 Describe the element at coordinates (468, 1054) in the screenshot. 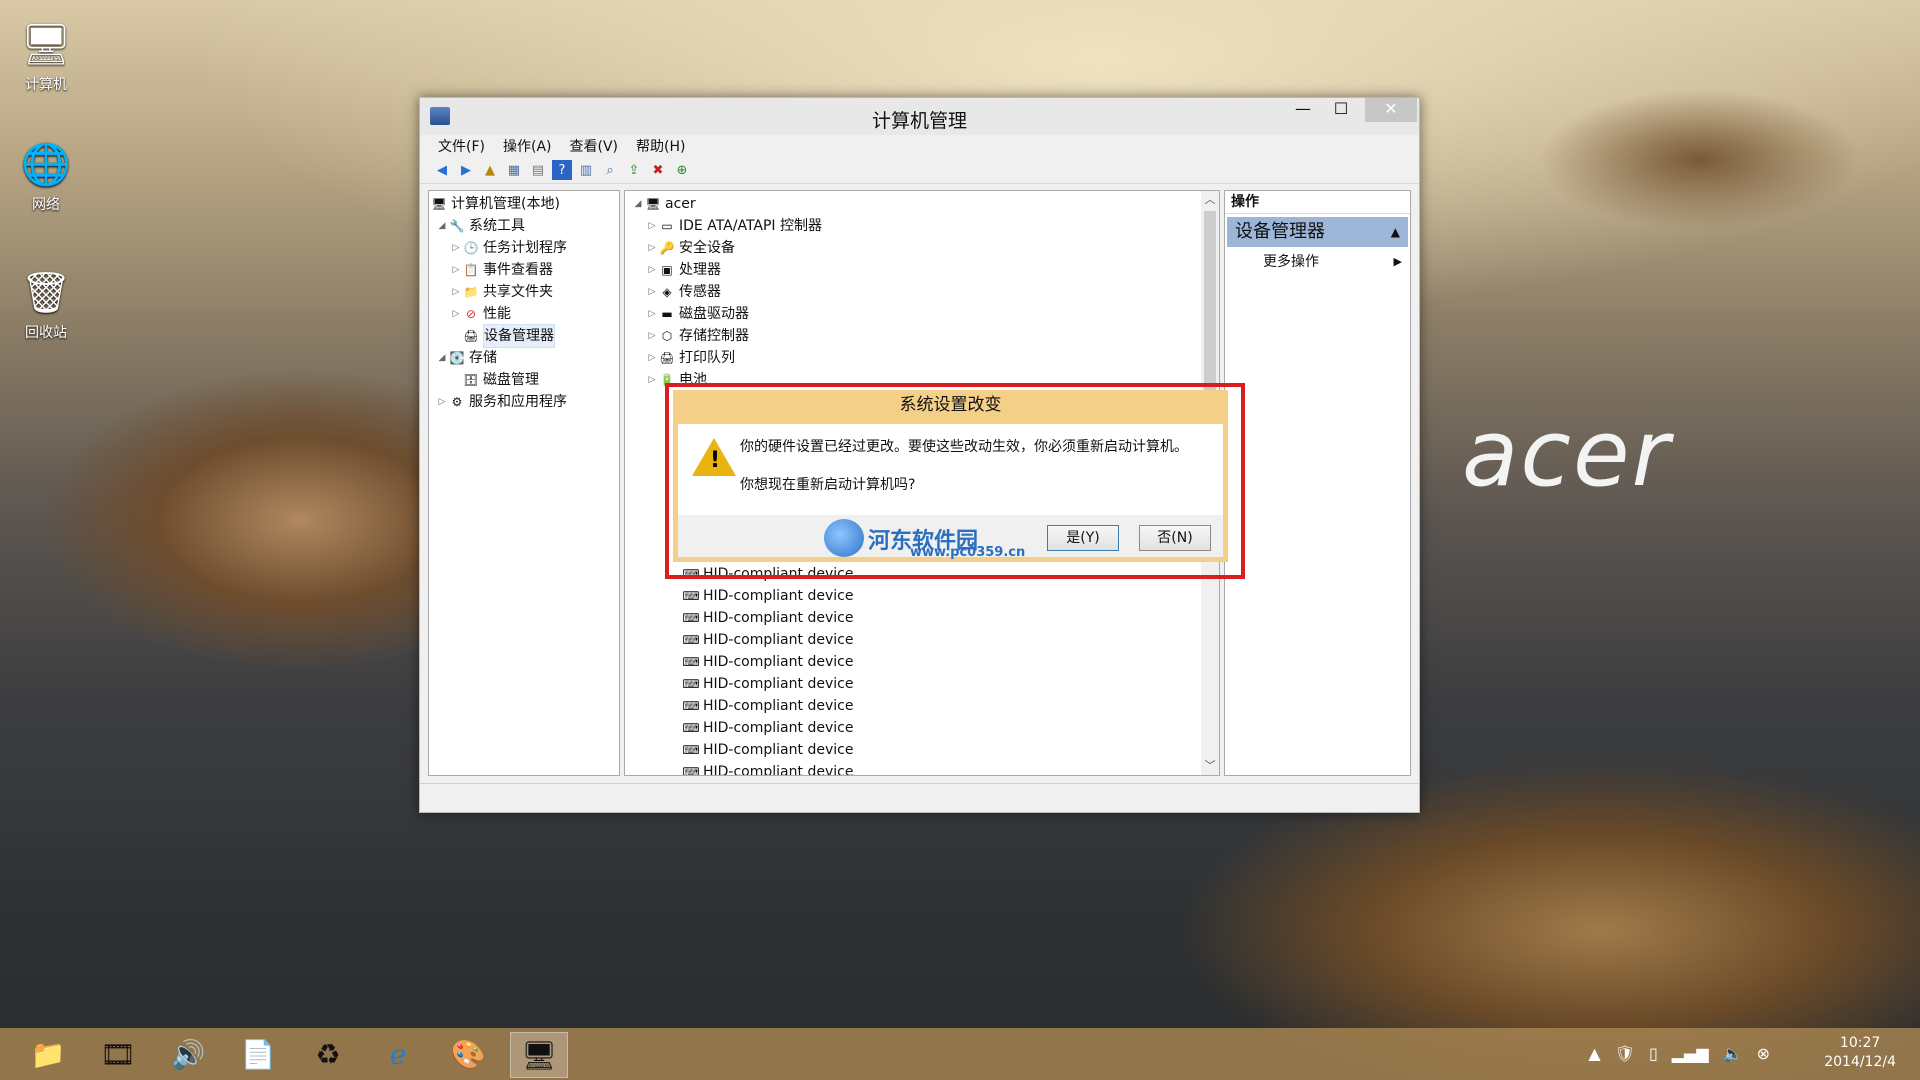

I see `paint-app-icon: 🎨` at that location.